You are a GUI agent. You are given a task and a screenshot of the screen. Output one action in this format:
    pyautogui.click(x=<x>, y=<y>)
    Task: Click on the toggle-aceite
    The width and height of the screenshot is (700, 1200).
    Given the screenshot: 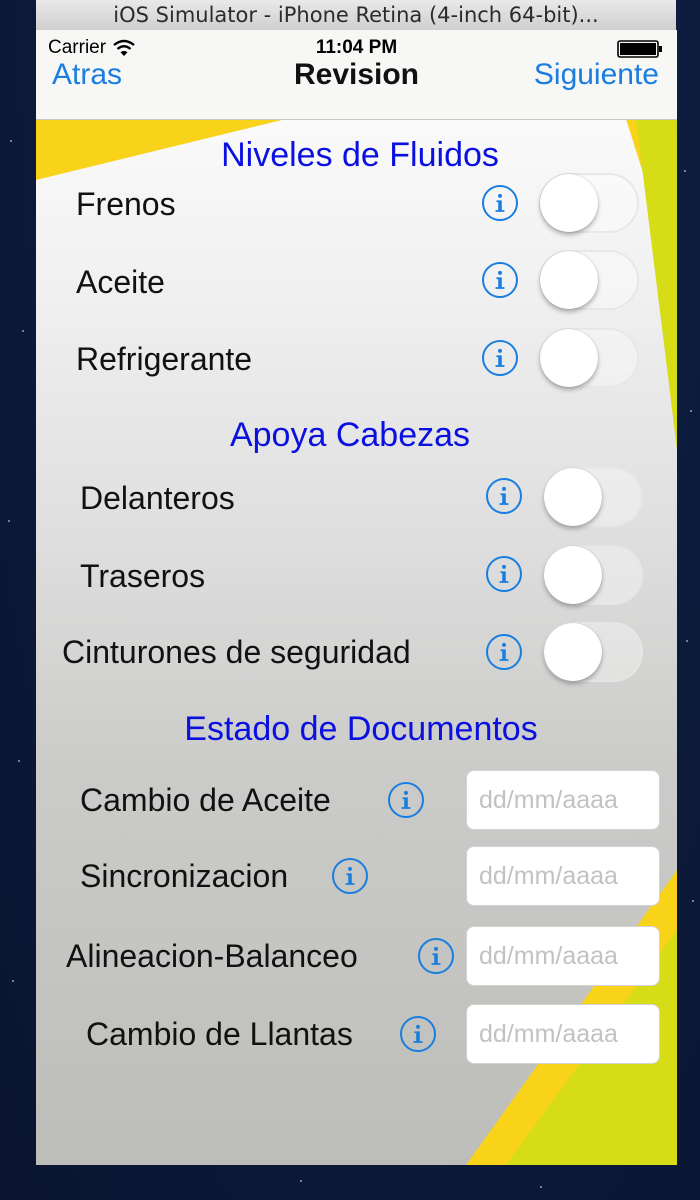 What is the action you would take?
    pyautogui.click(x=589, y=280)
    